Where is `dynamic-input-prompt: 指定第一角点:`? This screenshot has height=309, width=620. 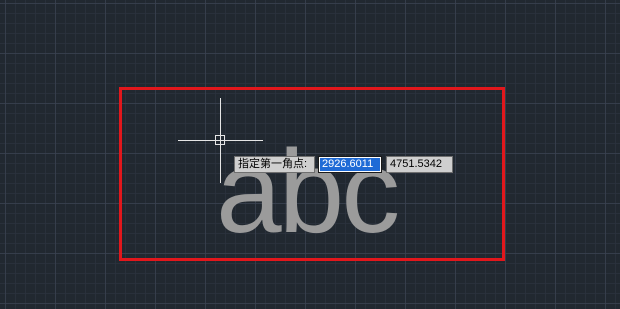
dynamic-input-prompt: 指定第一角点: is located at coordinates (274, 164).